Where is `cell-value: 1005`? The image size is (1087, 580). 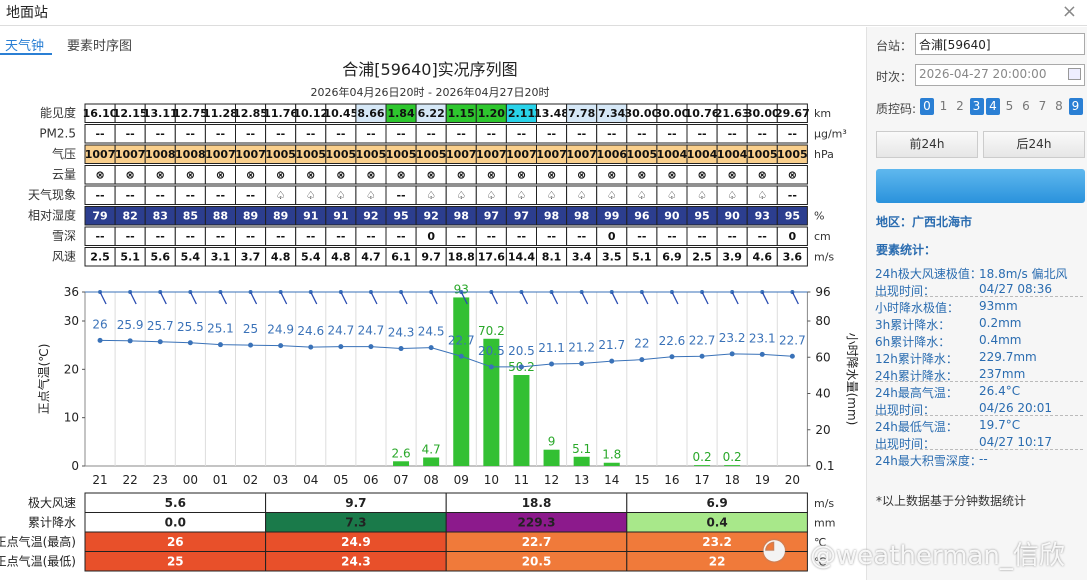
cell-value: 1005 is located at coordinates (792, 154).